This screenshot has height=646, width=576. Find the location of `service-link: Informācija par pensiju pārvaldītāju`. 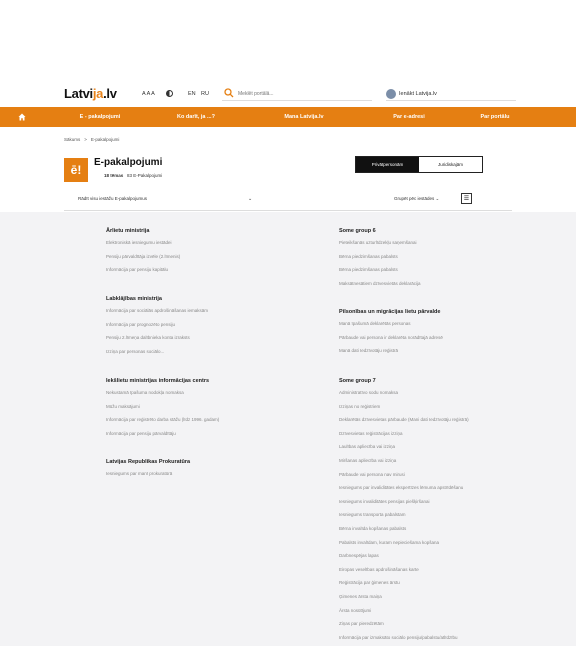

service-link: Informācija par pensiju pārvaldītāju is located at coordinates (162, 437).